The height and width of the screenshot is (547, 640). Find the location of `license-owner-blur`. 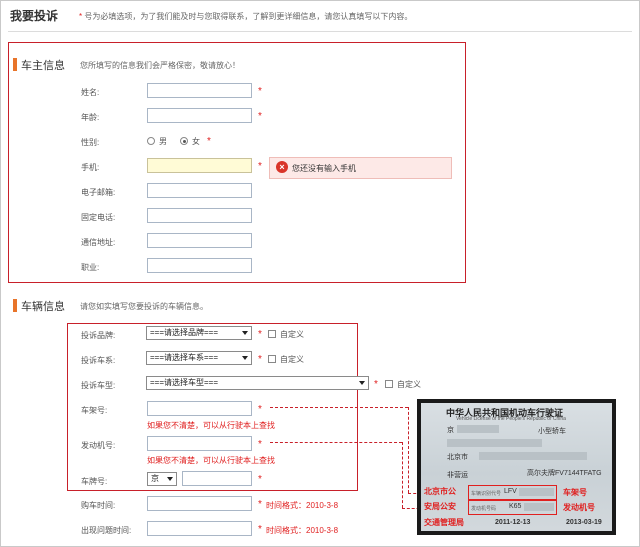

license-owner-blur is located at coordinates (494, 443).